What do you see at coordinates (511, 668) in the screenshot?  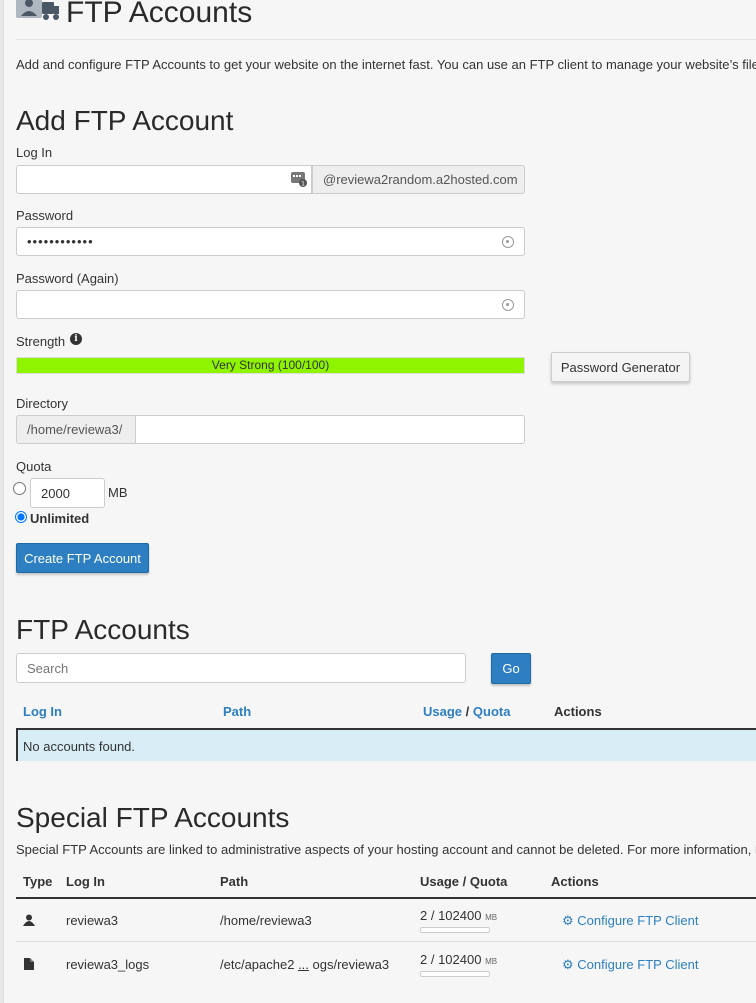 I see `go-button: Go` at bounding box center [511, 668].